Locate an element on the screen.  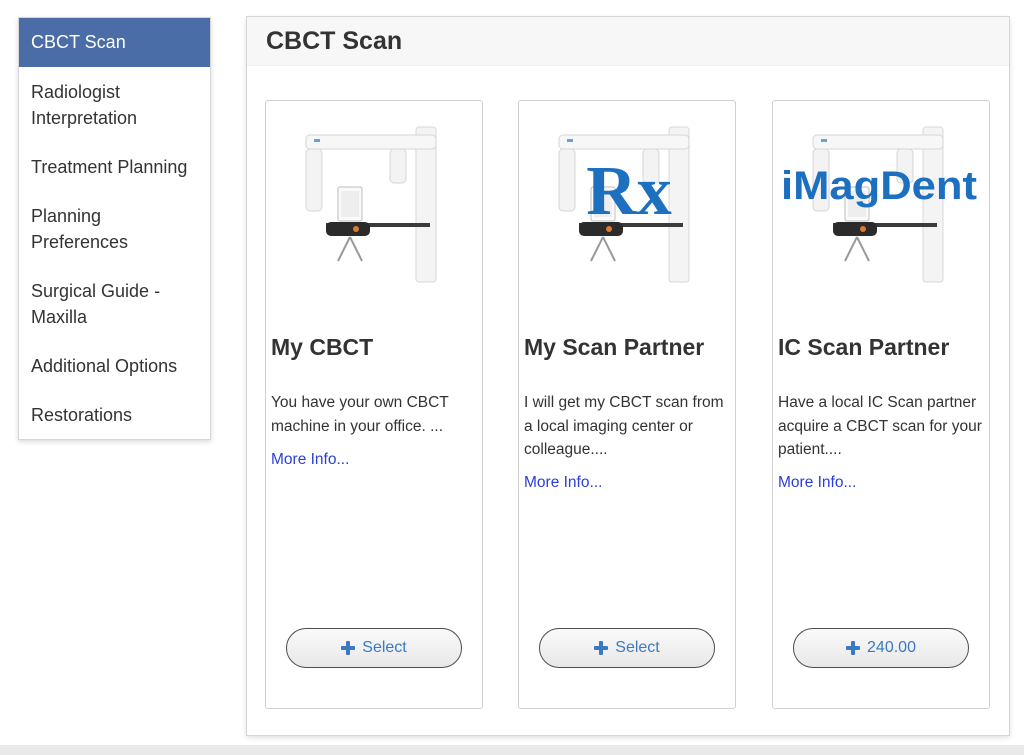
card-title: IC Scan Partner is located at coordinates (864, 347).